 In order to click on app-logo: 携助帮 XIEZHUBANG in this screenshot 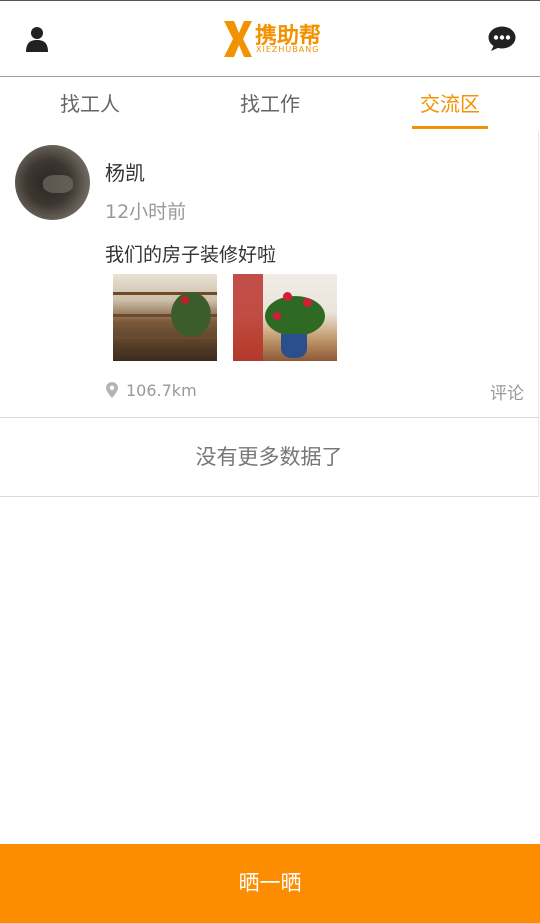, I will do `click(272, 39)`.